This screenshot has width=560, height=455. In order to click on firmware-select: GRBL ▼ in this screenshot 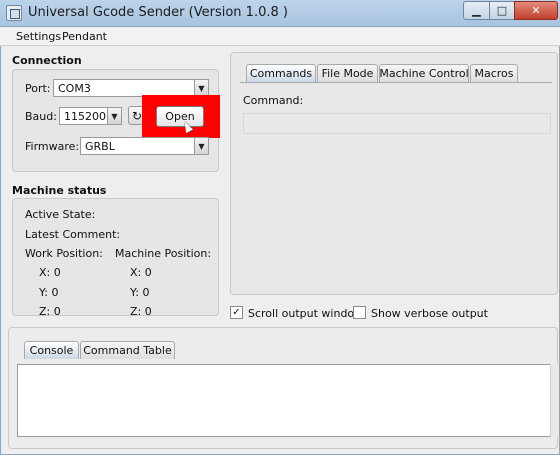, I will do `click(144, 146)`.